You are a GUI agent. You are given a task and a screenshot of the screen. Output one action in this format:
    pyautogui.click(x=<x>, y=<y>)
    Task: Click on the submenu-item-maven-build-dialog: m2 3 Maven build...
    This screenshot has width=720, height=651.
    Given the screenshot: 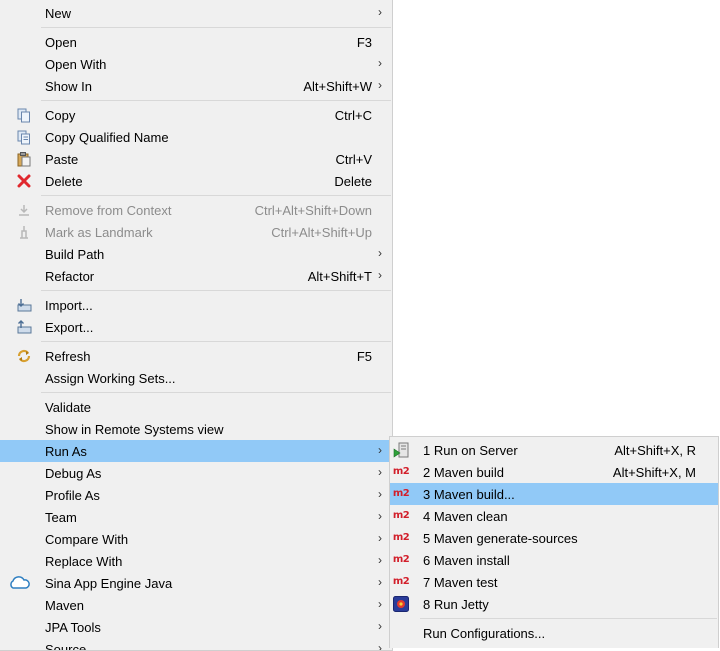 What is the action you would take?
    pyautogui.click(x=554, y=494)
    